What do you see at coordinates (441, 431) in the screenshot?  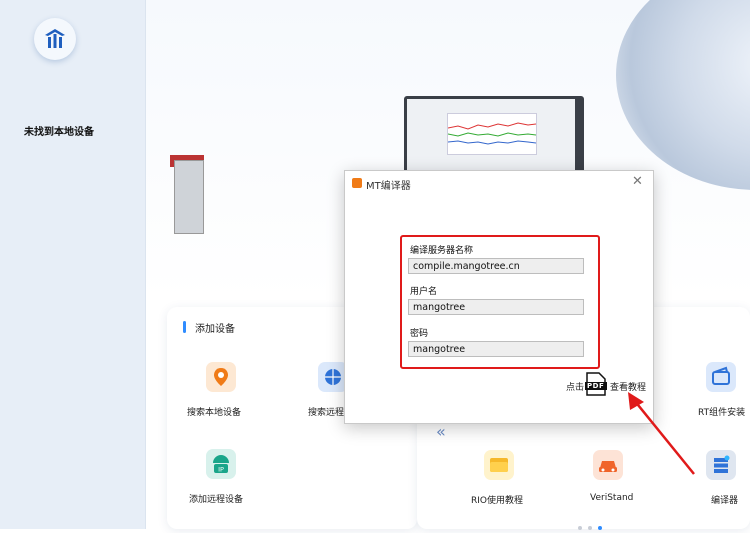 I see `double-chevron-left-icon: «` at bounding box center [441, 431].